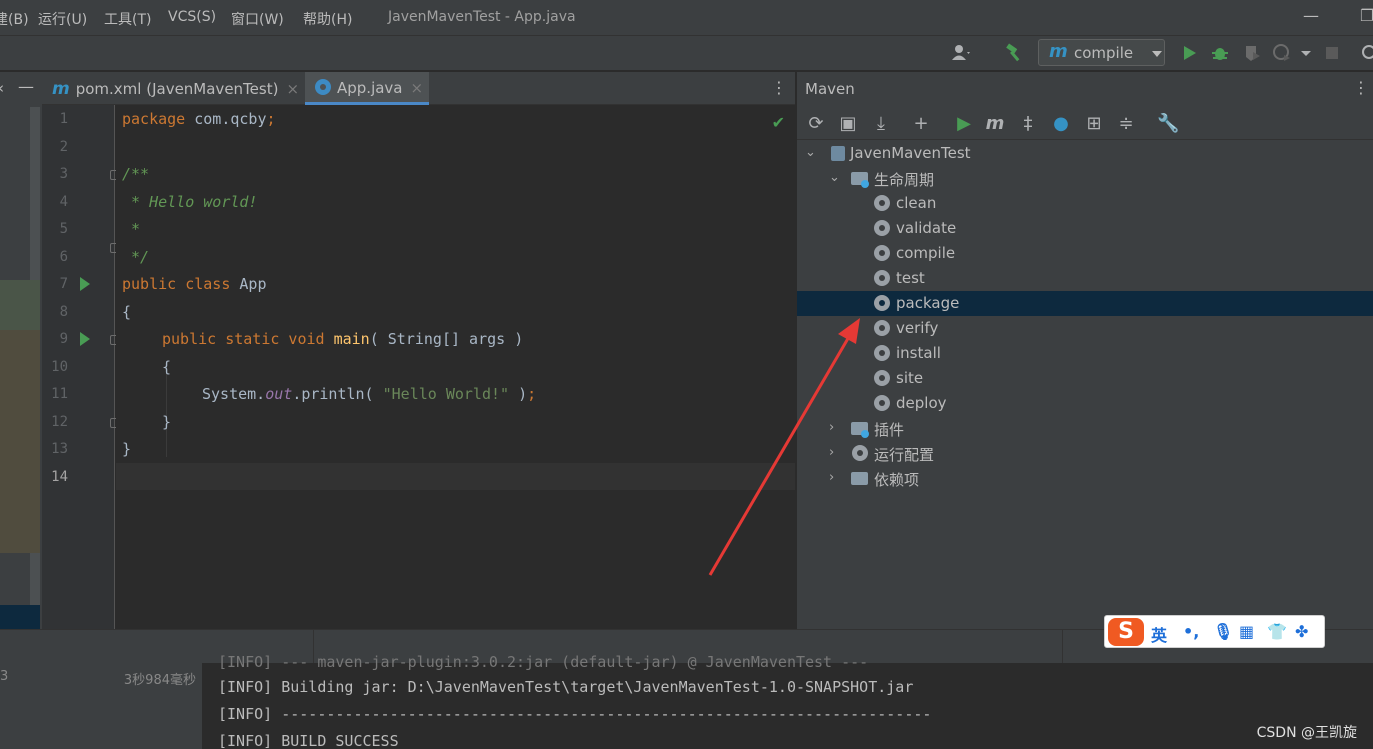 The width and height of the screenshot is (1373, 749). Describe the element at coordinates (784, 447) in the screenshot. I see `annotation-arrow` at that location.